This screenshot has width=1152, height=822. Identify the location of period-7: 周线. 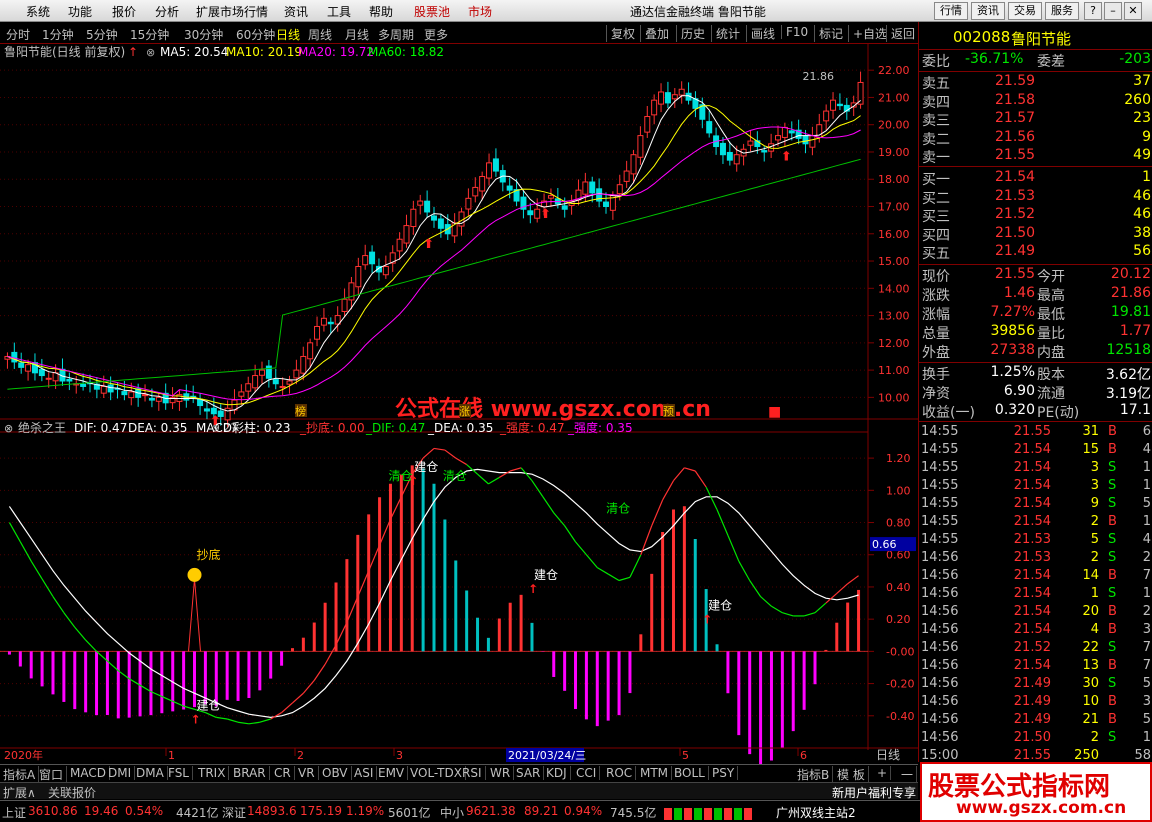
(320, 34).